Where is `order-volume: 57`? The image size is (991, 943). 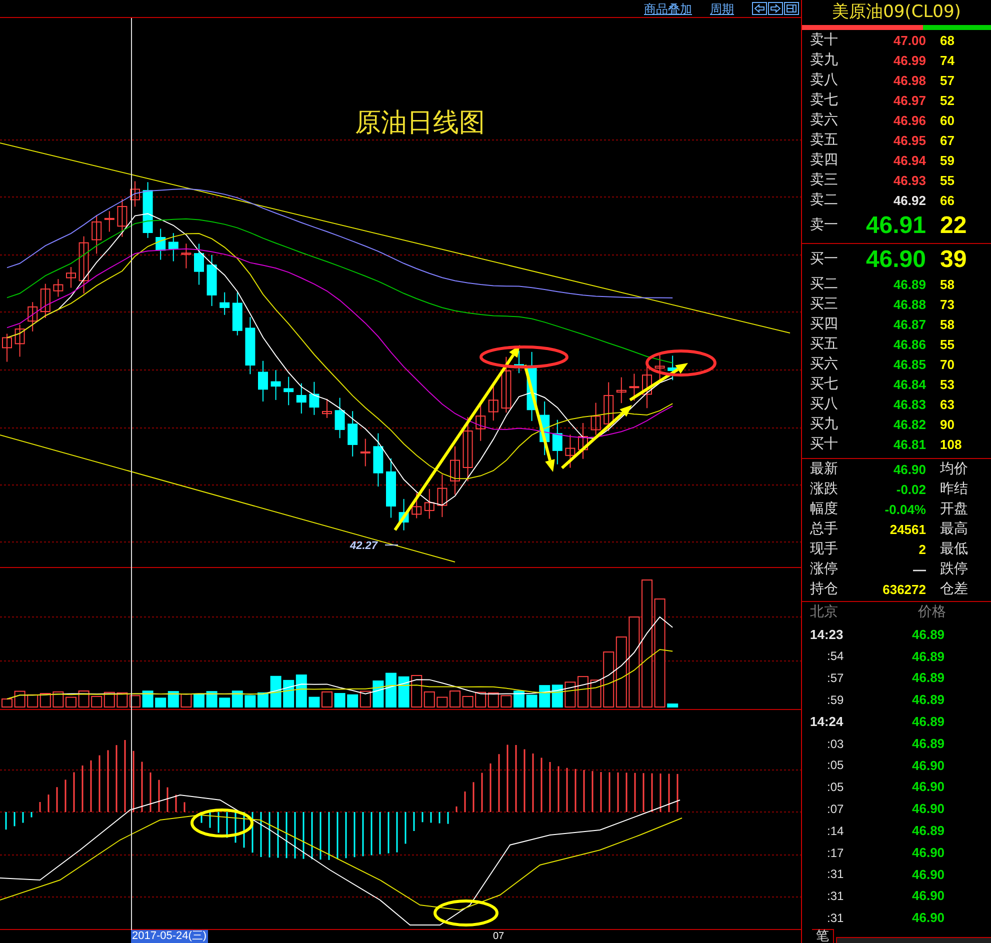 order-volume: 57 is located at coordinates (947, 81).